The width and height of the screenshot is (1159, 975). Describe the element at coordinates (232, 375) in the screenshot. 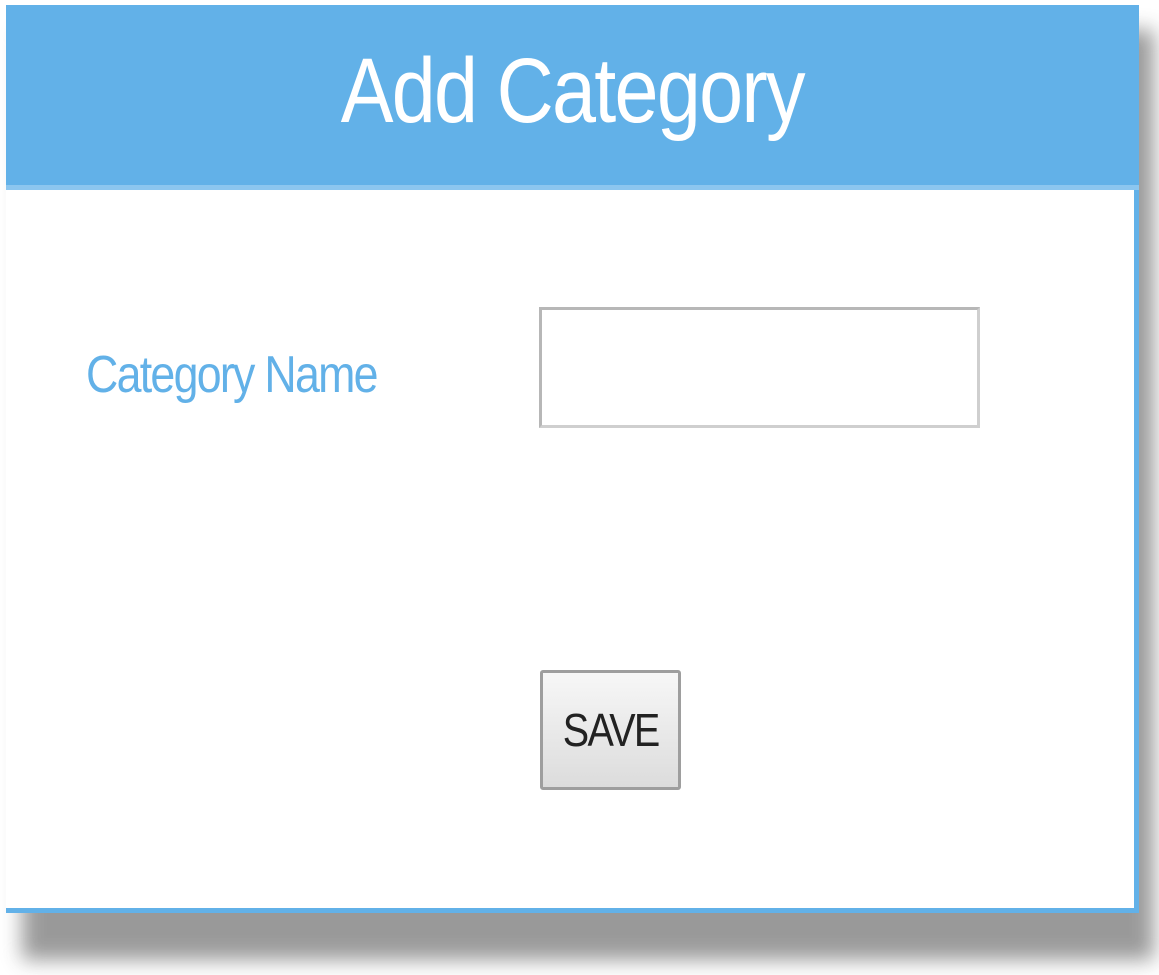

I see `category-name-label: Category Name` at that location.